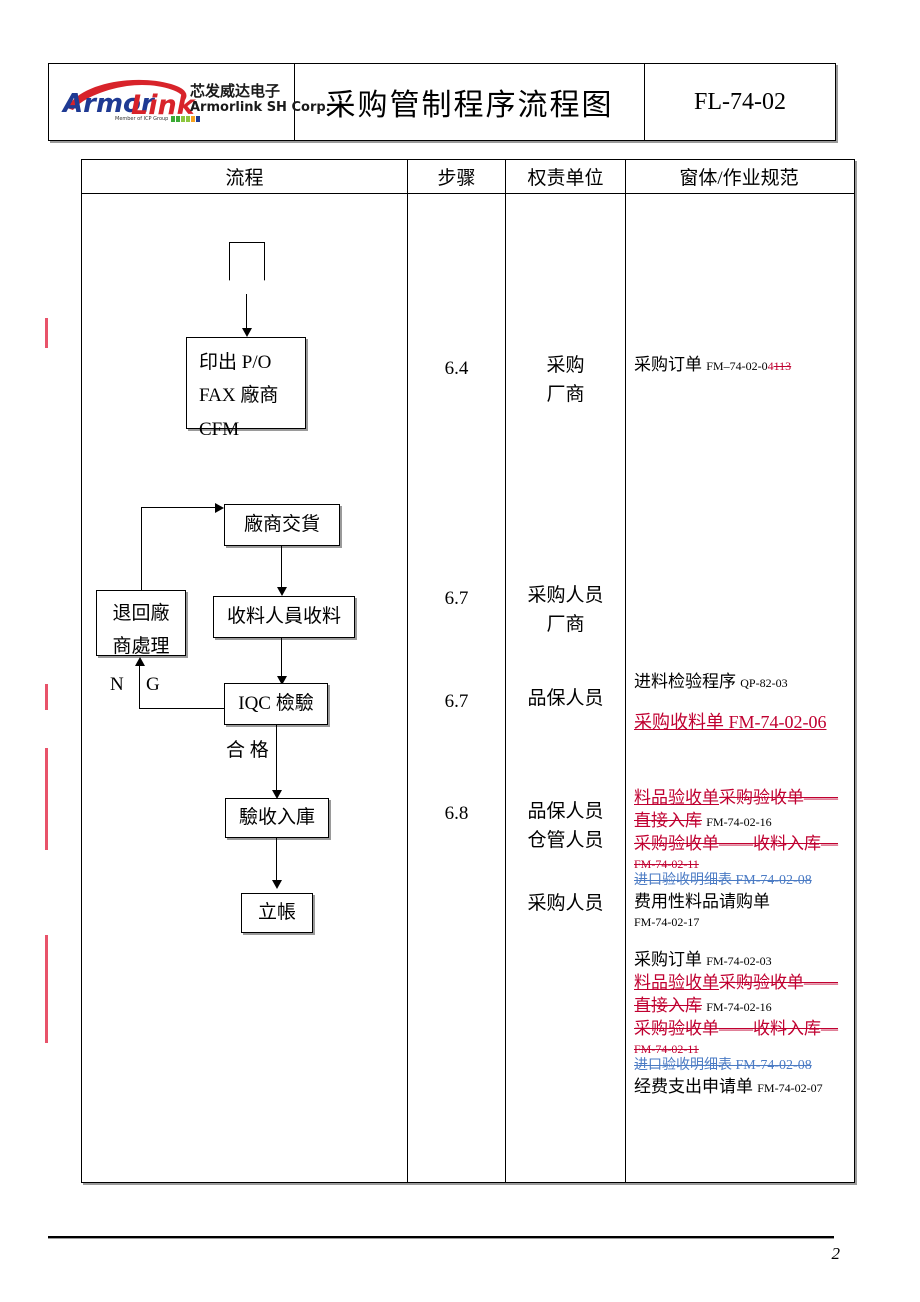 The width and height of the screenshot is (920, 1302). What do you see at coordinates (284, 617) in the screenshot?
I see `flow-box-receiver-receive: 收料人員收料` at bounding box center [284, 617].